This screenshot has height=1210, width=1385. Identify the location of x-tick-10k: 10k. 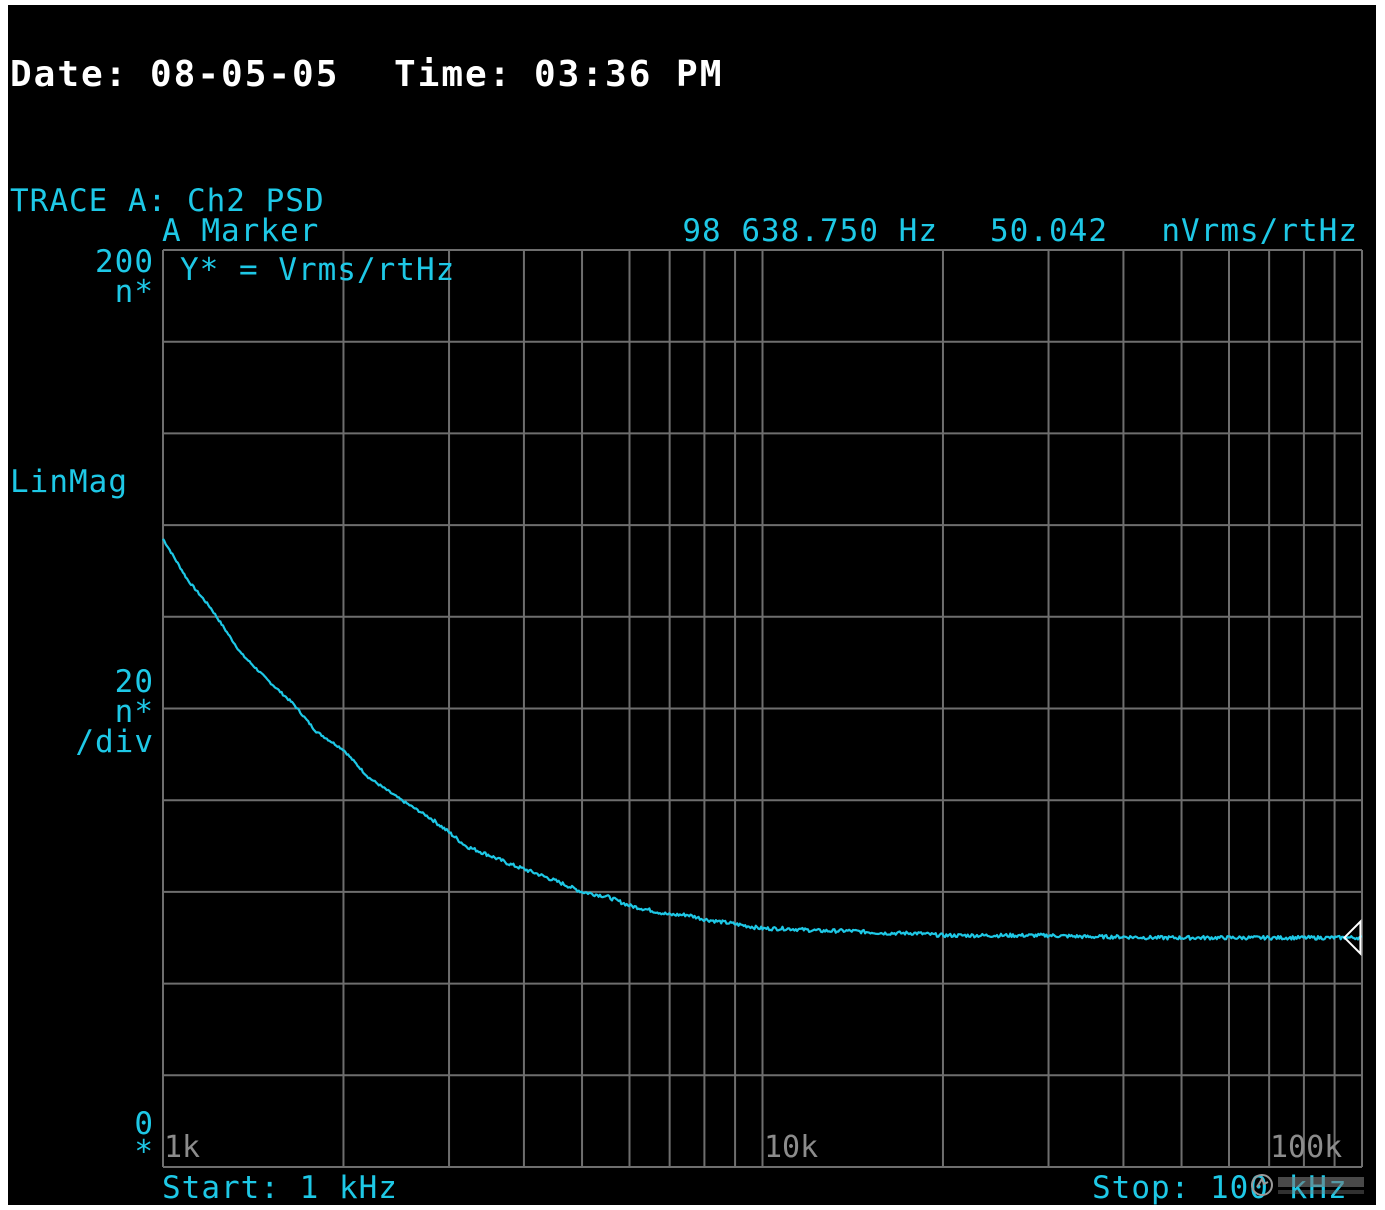
(791, 1147).